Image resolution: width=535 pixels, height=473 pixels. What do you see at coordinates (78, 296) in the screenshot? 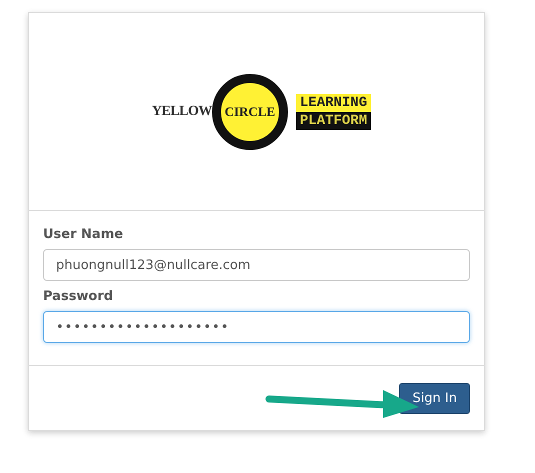
I see `field-label: Password` at bounding box center [78, 296].